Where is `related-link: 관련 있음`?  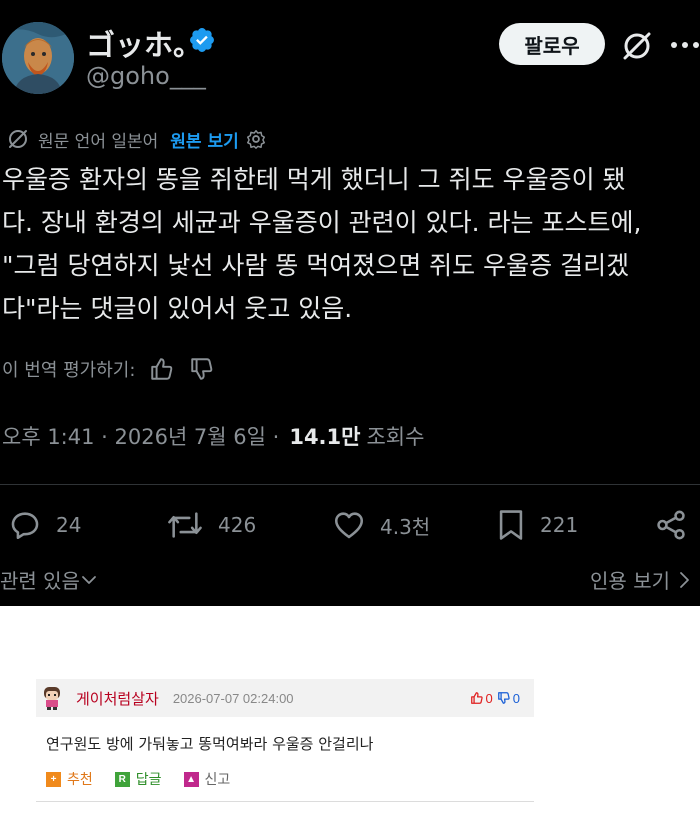
related-link: 관련 있음 is located at coordinates (49, 579).